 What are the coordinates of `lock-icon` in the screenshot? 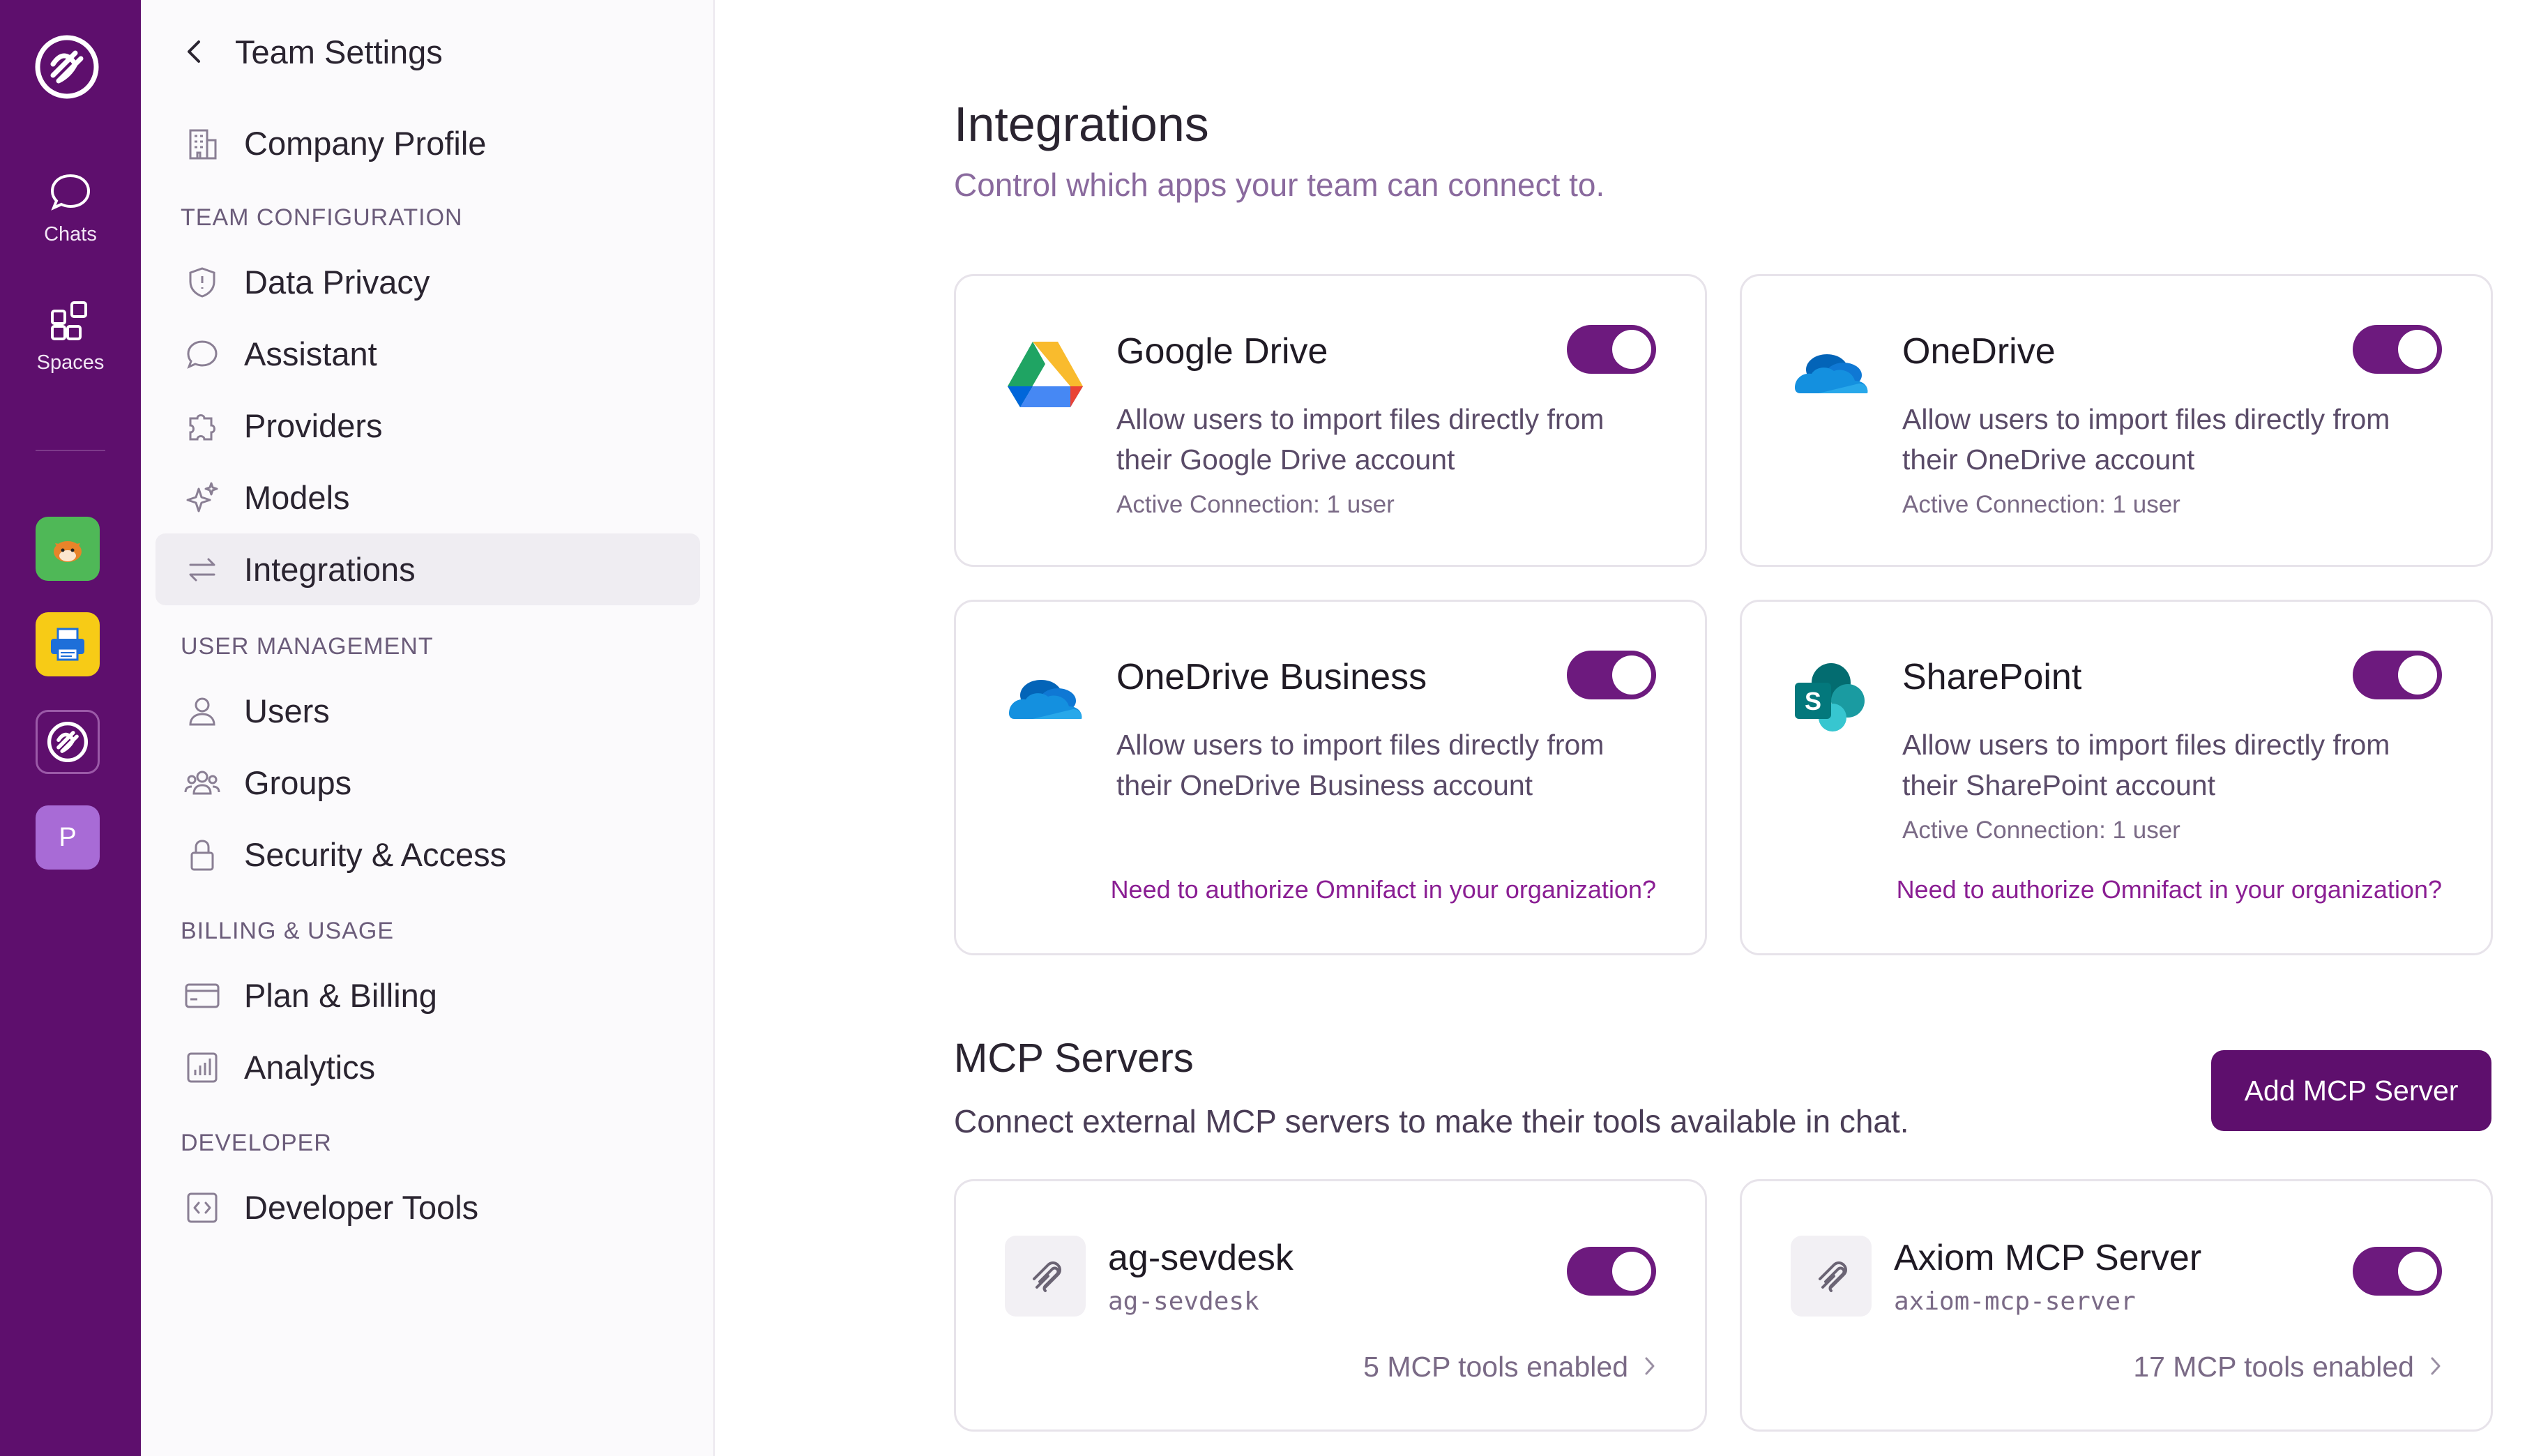 It's located at (202, 855).